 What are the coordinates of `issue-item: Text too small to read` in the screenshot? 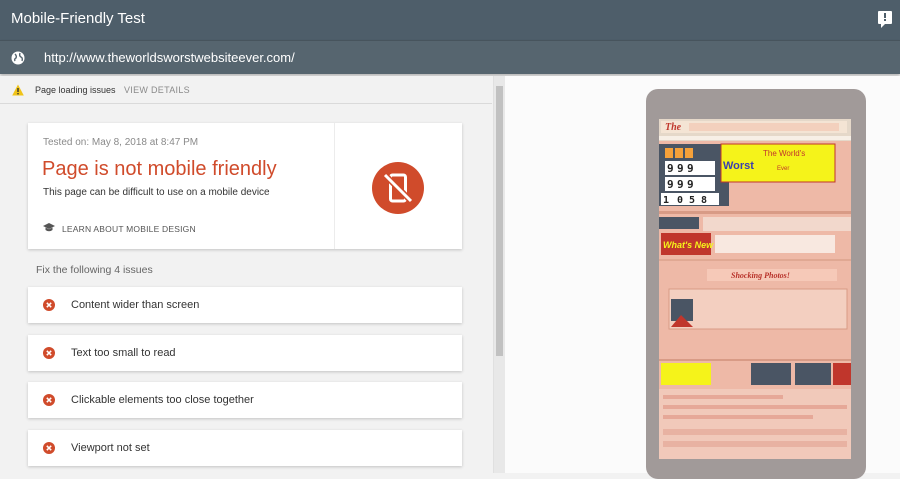 It's located at (245, 353).